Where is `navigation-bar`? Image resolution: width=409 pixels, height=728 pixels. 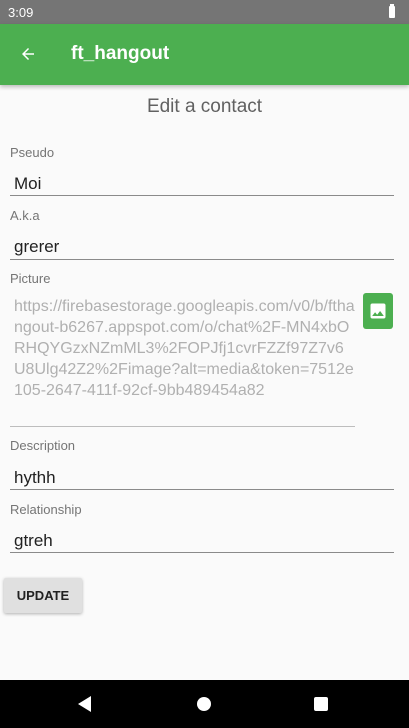
navigation-bar is located at coordinates (204, 704).